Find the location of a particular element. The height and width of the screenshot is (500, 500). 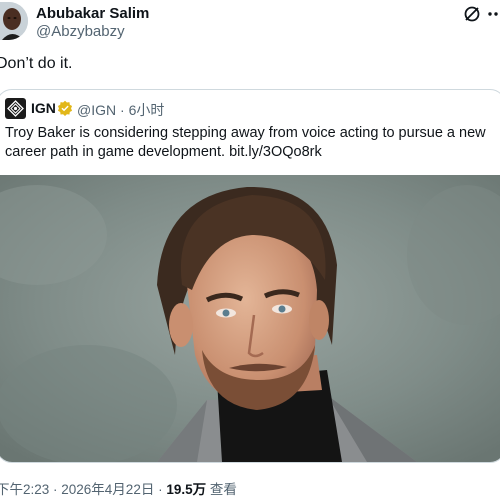

quote-author-handle-and-time: @IGN · 6小时 is located at coordinates (120, 110).